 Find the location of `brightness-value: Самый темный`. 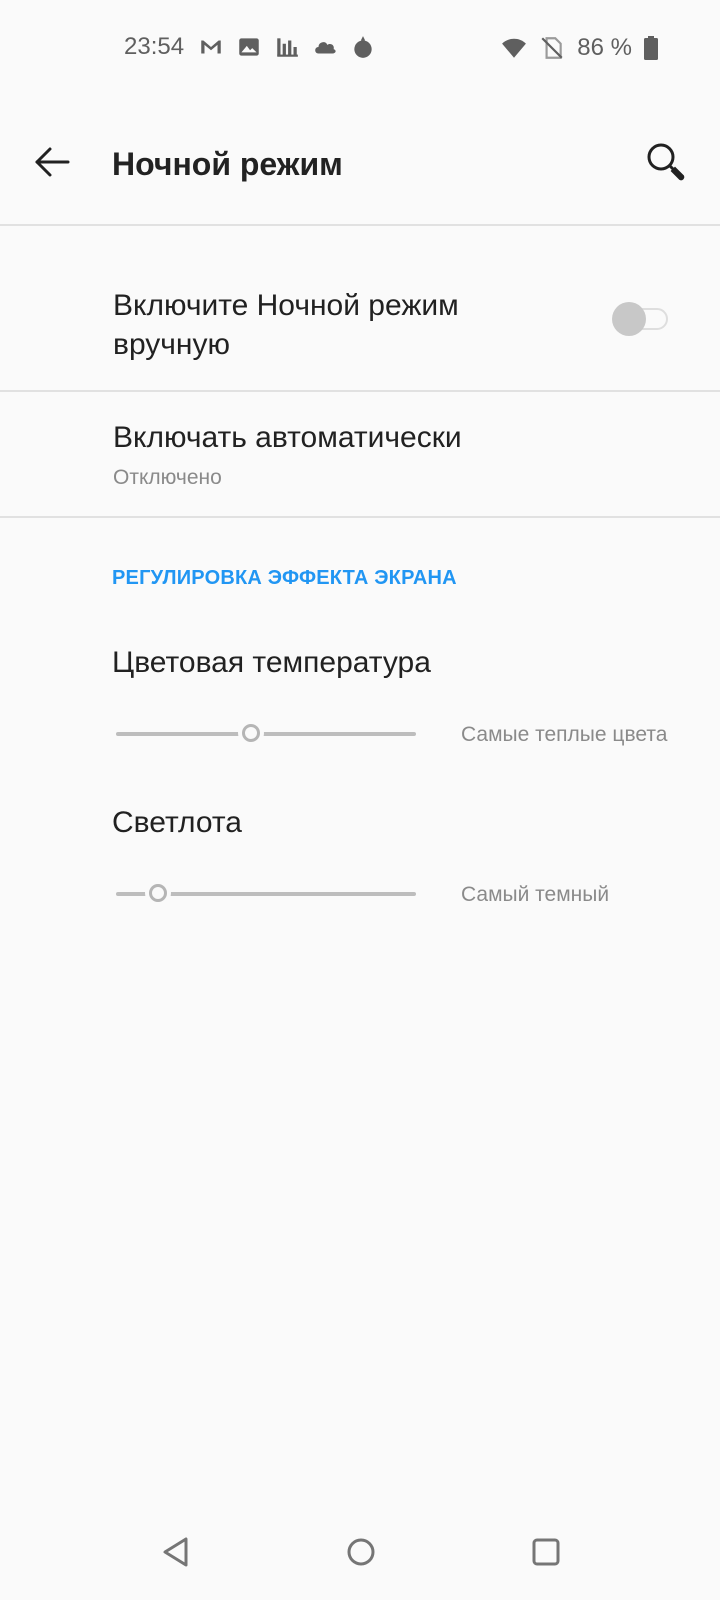

brightness-value: Самый темный is located at coordinates (535, 894).